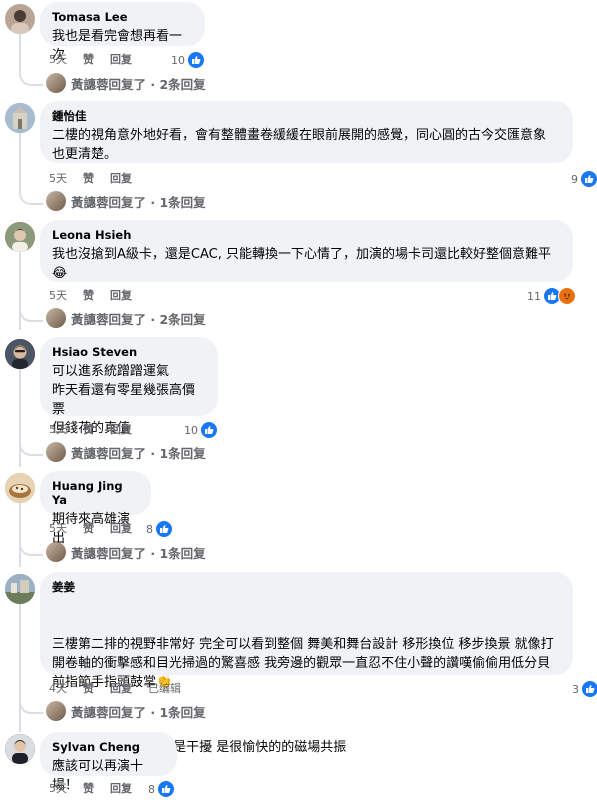 This screenshot has width=597, height=800. I want to click on reaction-count: 11, so click(534, 296).